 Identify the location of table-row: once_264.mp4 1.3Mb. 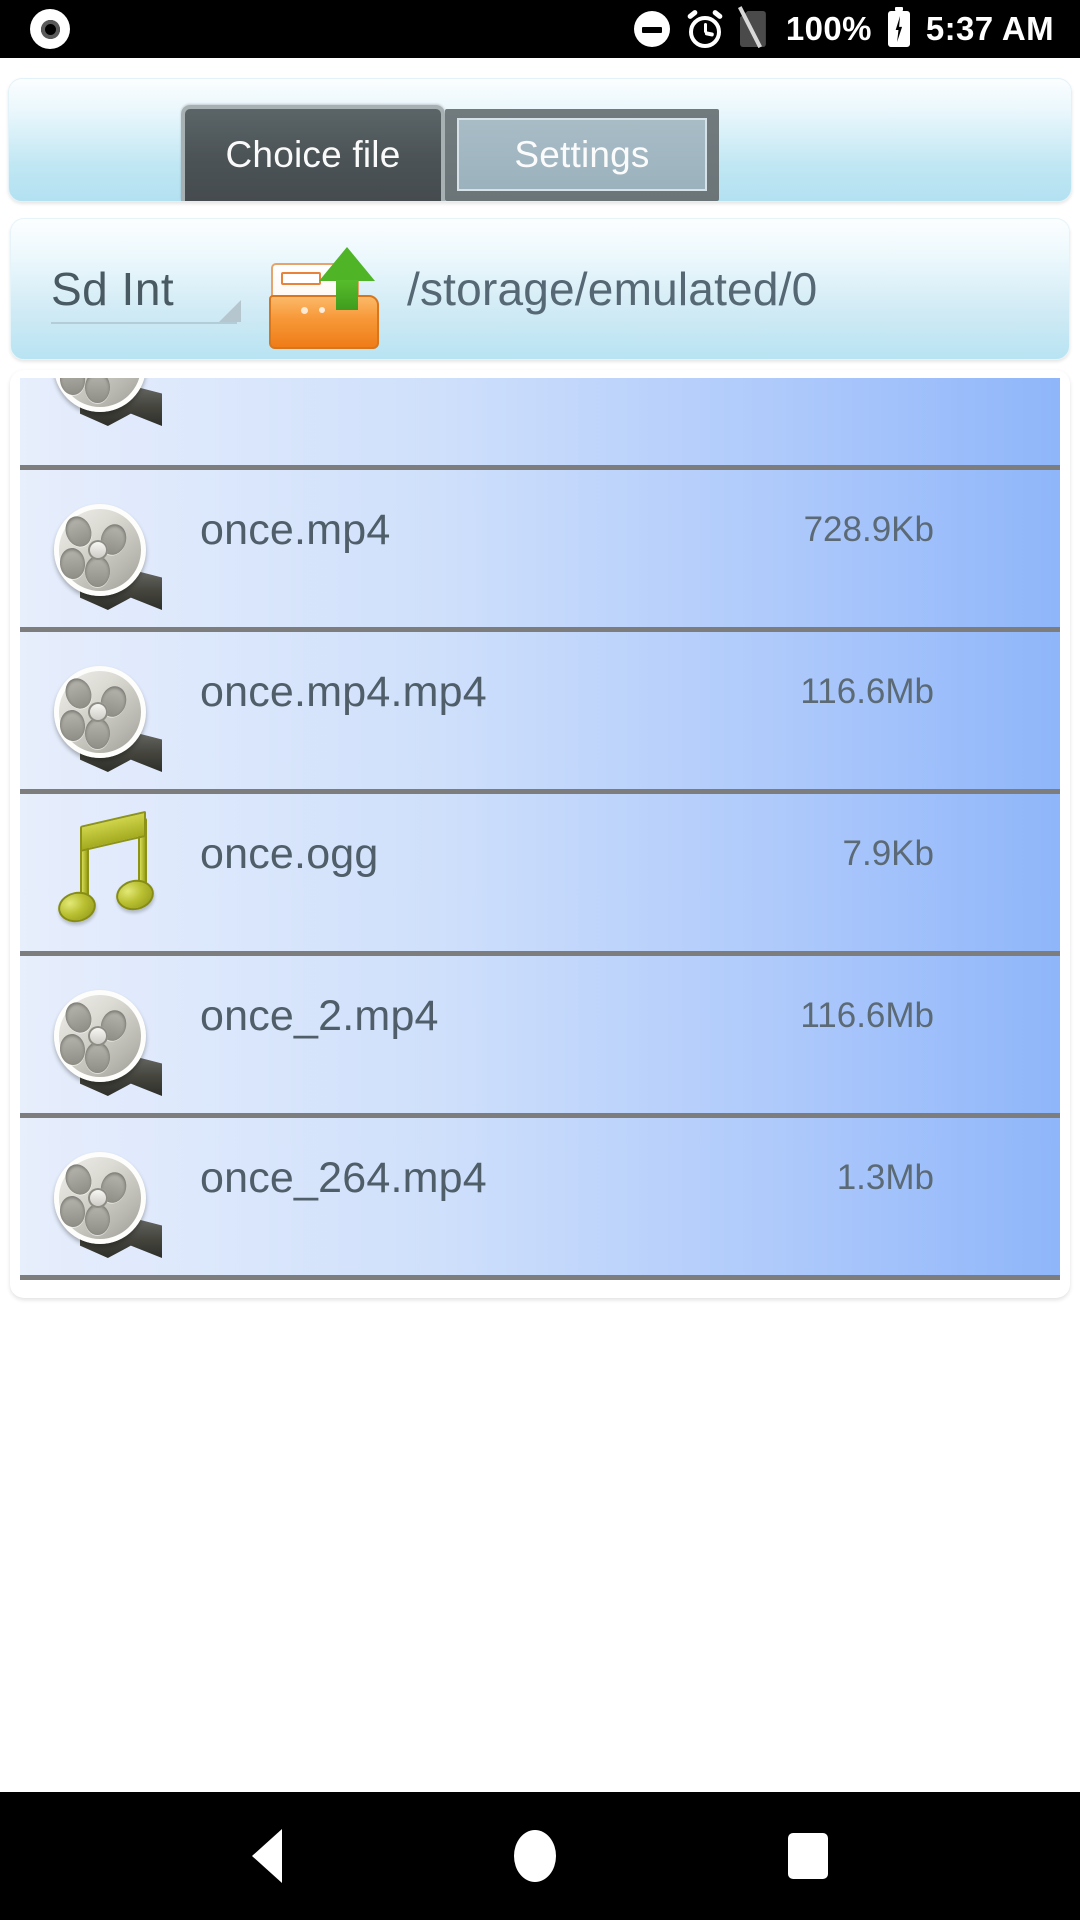
(540, 1199).